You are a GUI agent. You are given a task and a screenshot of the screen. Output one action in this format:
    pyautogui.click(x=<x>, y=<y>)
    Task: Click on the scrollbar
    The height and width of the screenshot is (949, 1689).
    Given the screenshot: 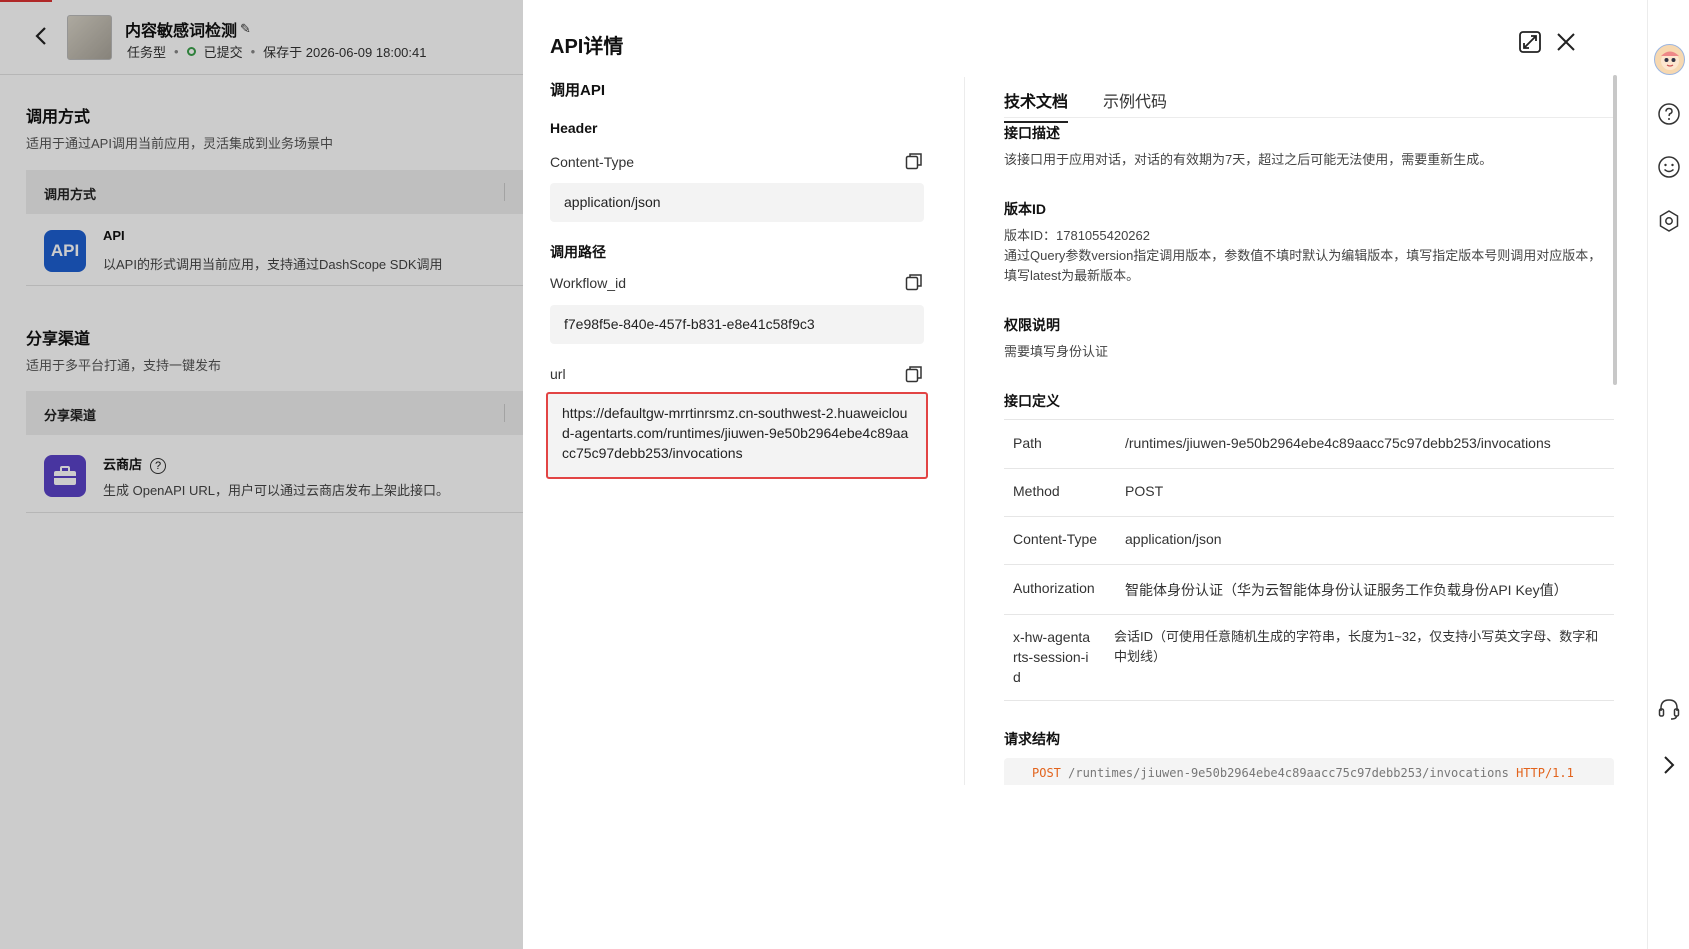 What is the action you would take?
    pyautogui.click(x=1615, y=230)
    